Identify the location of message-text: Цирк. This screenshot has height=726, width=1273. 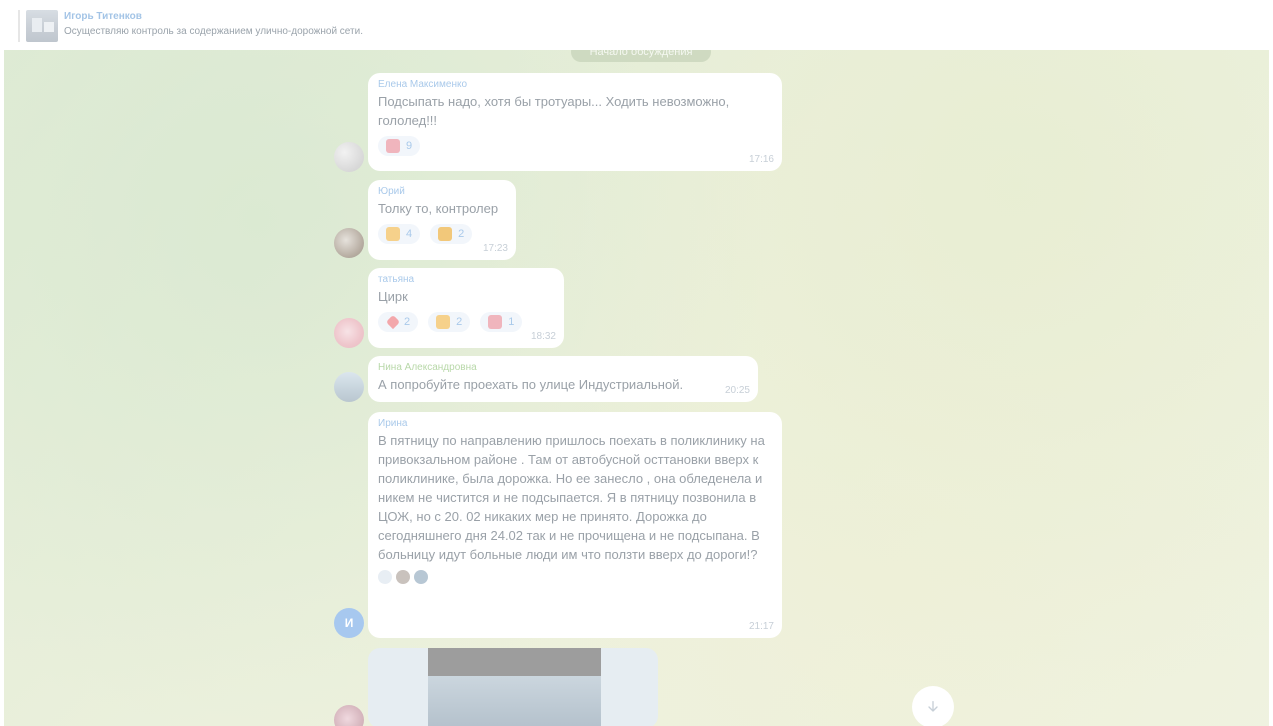
(393, 296).